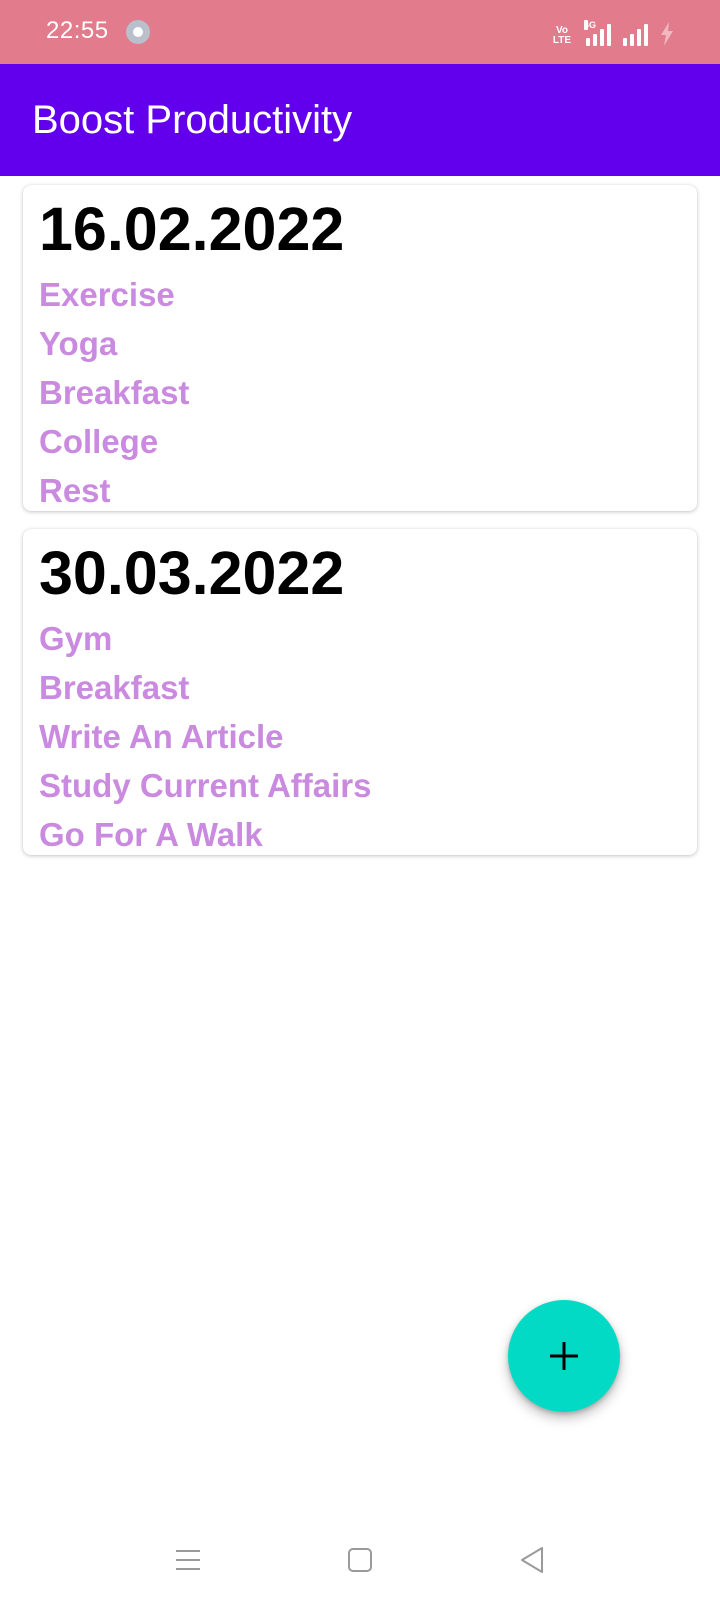 The width and height of the screenshot is (720, 1600). What do you see at coordinates (532, 1560) in the screenshot?
I see `back-icon` at bounding box center [532, 1560].